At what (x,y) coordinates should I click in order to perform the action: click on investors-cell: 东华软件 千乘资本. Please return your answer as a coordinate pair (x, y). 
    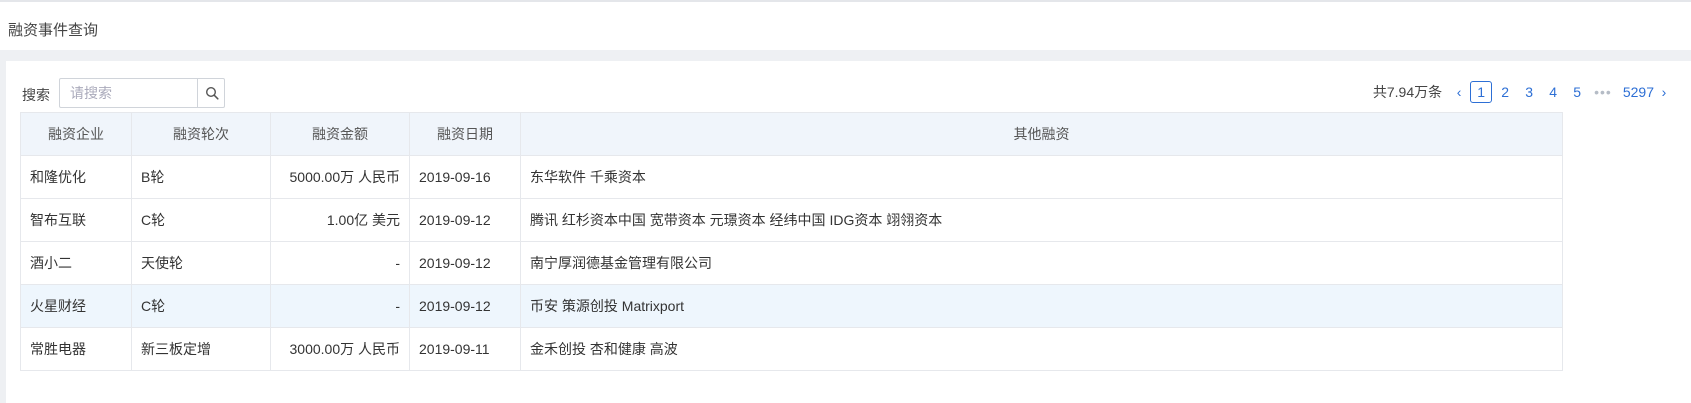
    Looking at the image, I should click on (1041, 177).